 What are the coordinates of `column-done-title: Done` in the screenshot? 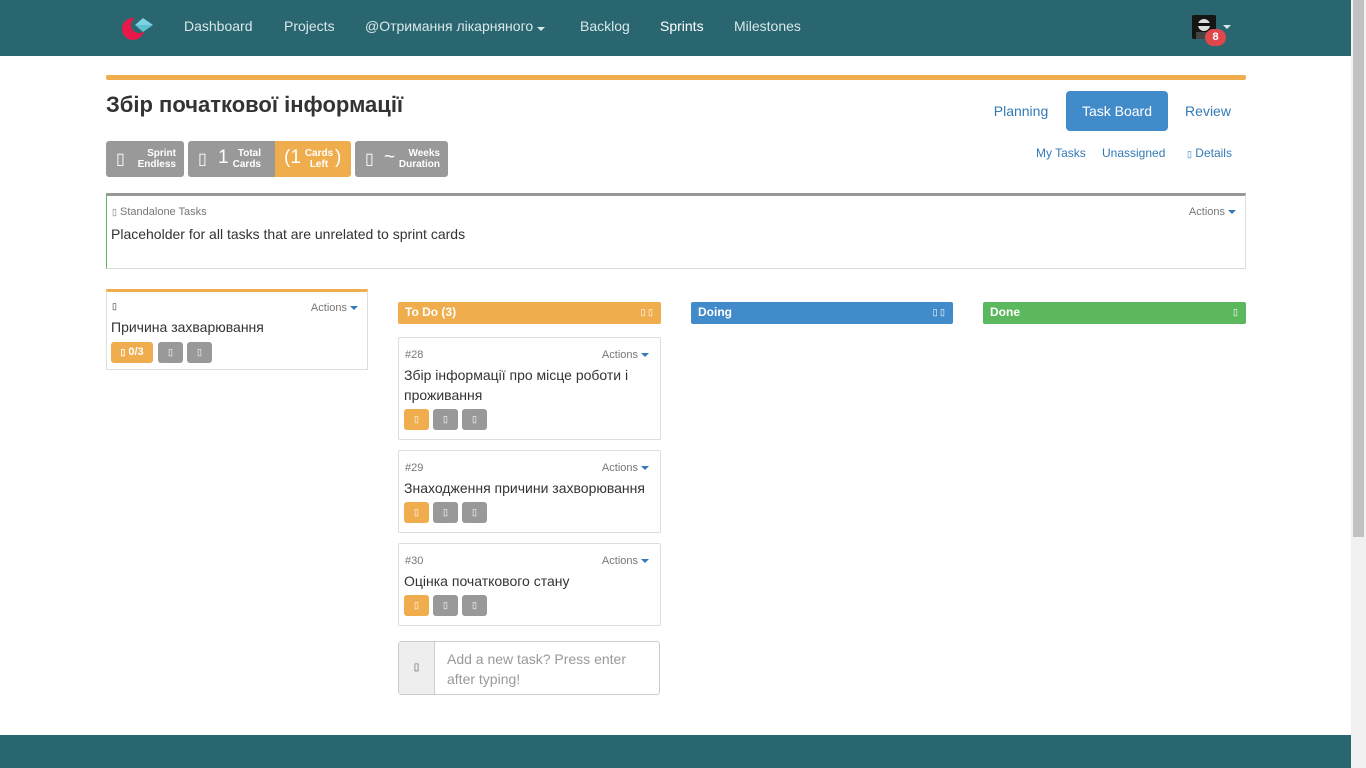 It's located at (1005, 312).